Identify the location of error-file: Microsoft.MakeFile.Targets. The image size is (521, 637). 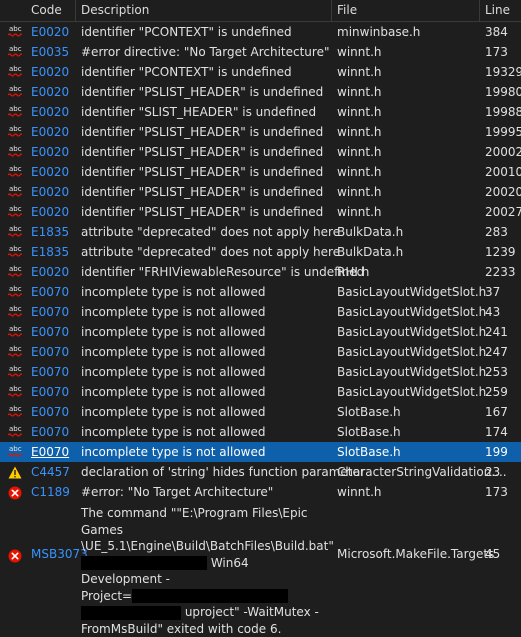
(415, 554).